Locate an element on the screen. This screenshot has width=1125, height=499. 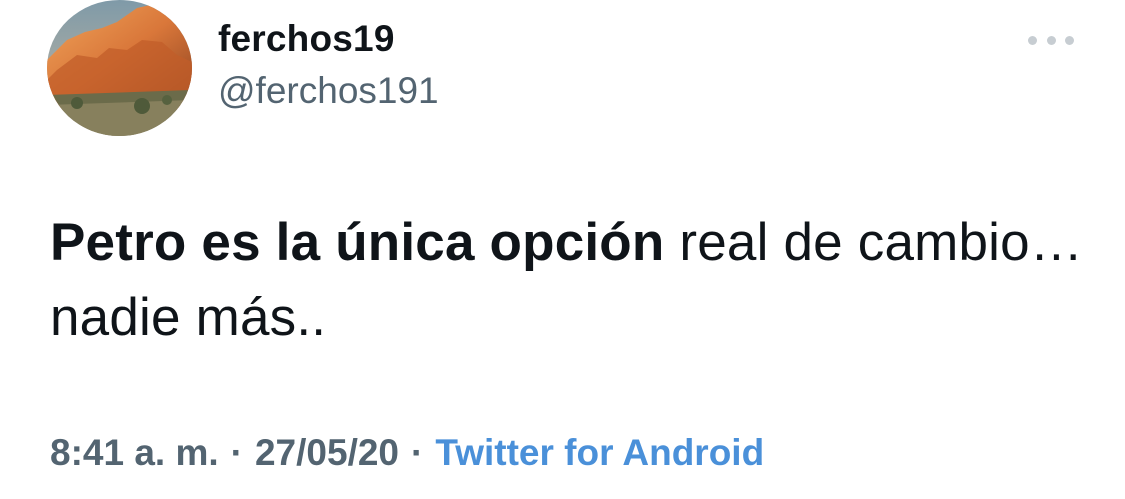
tweet-time: 8:41 a. m. is located at coordinates (134, 452).